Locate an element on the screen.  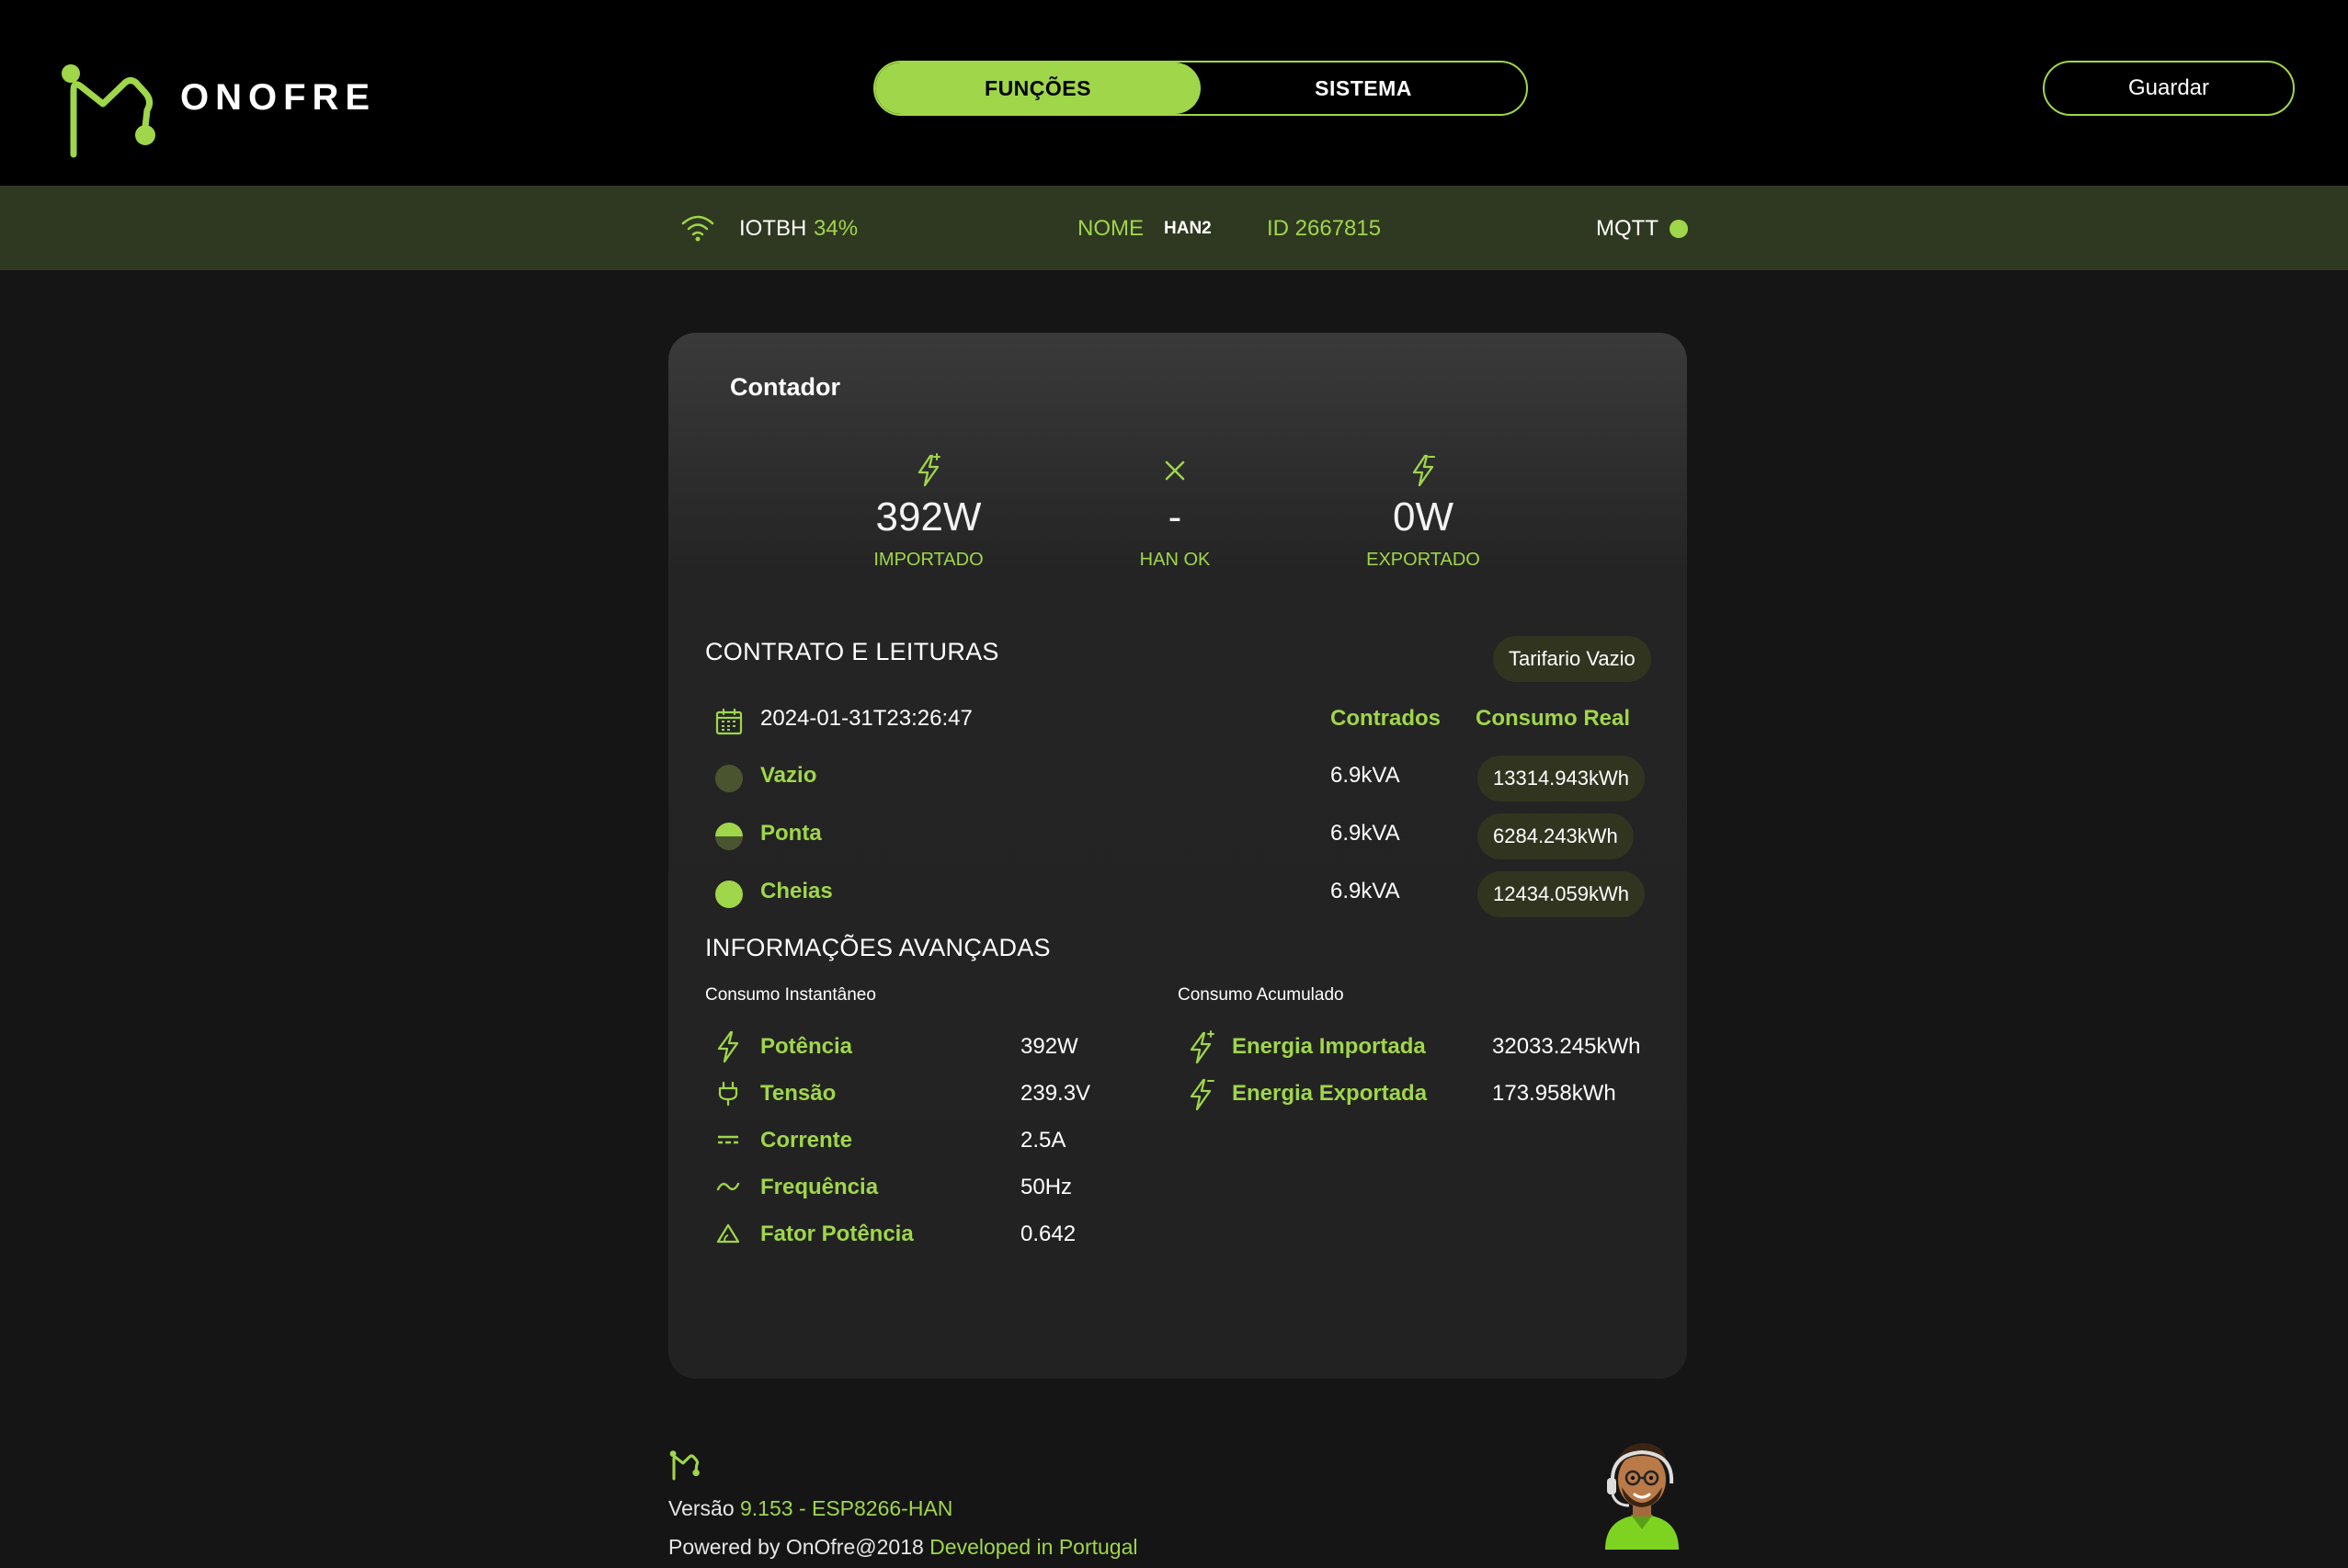
instant-row-label: Frequência is located at coordinates (819, 1187).